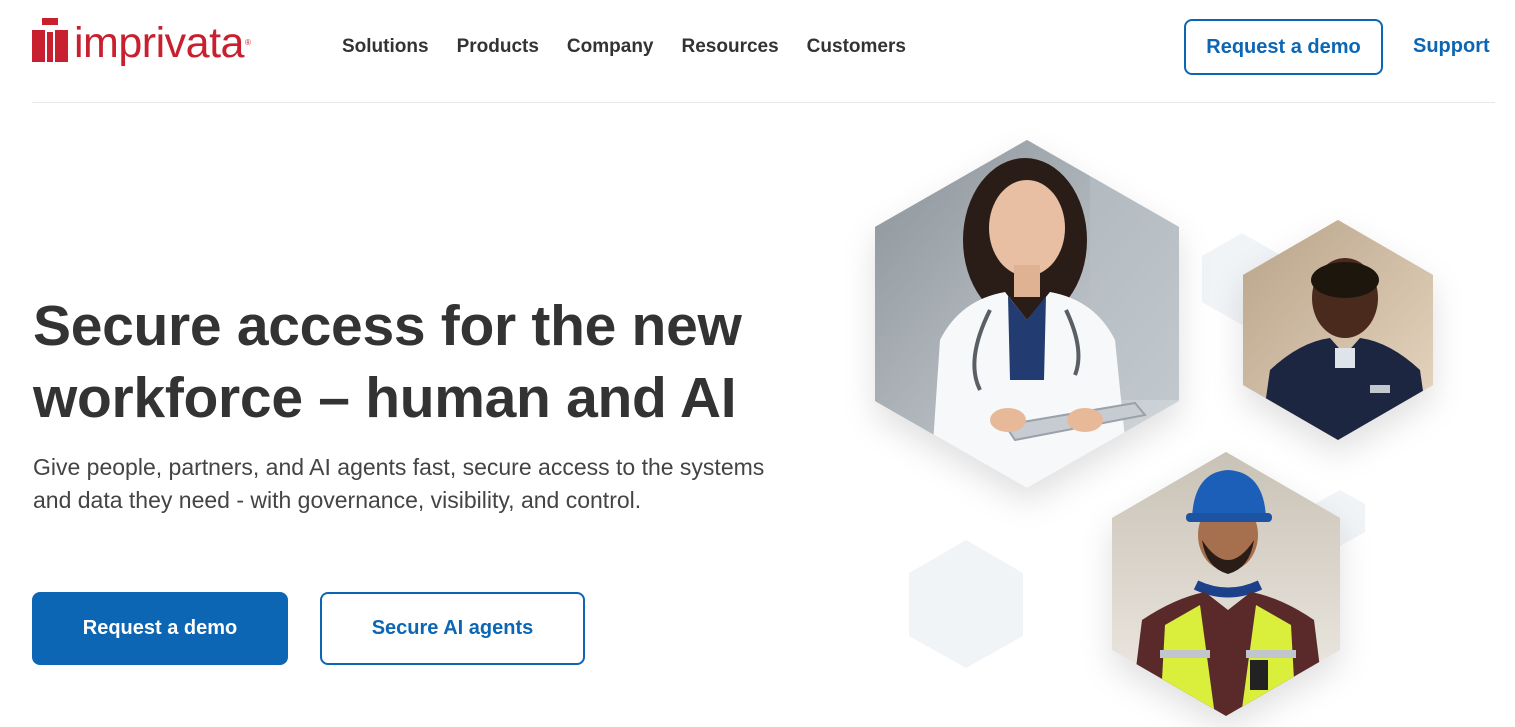  I want to click on nav-item-resources: Resources, so click(730, 47).